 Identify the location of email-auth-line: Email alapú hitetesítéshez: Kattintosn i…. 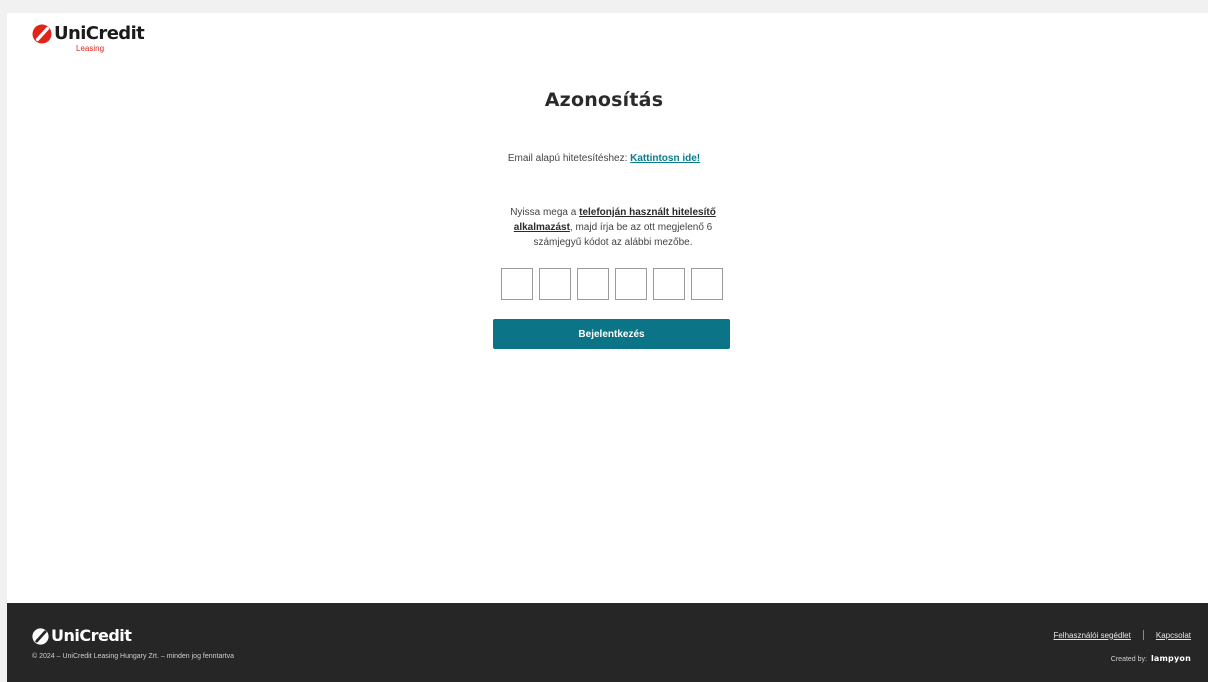
(604, 158).